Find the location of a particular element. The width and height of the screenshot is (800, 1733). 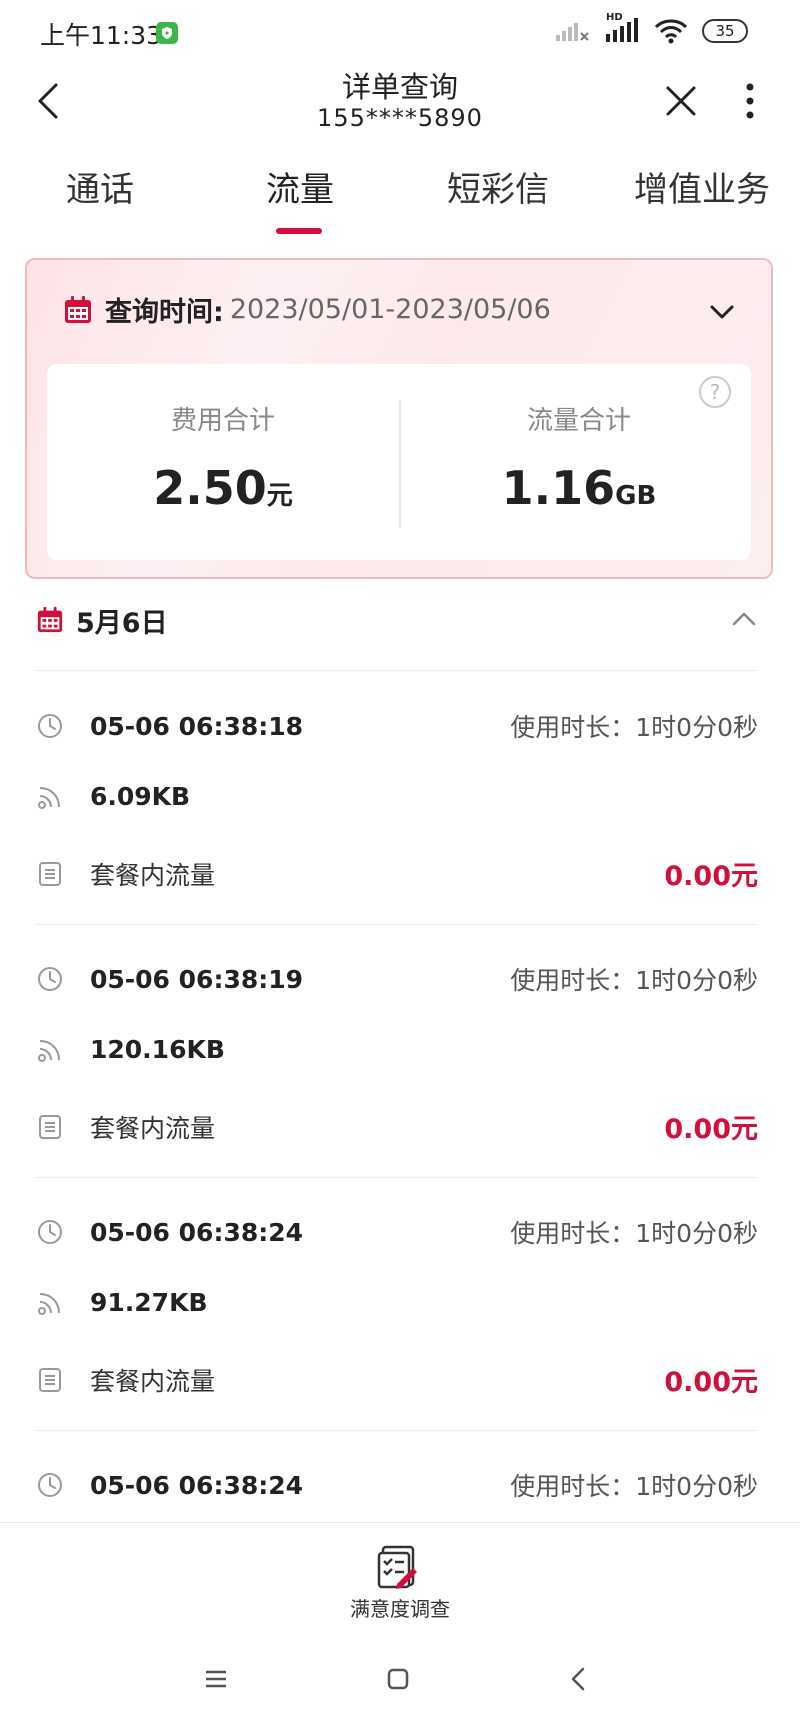

tab-data: 流量 is located at coordinates (300, 193).